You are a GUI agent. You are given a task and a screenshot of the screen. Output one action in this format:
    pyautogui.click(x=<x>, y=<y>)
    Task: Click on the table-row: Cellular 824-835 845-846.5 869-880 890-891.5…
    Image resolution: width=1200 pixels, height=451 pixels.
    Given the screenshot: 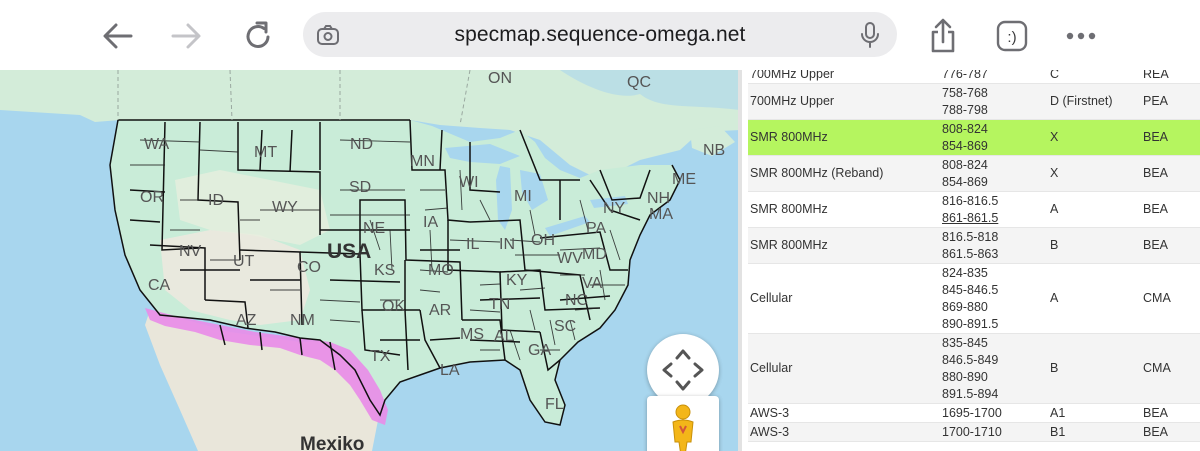 What is the action you would take?
    pyautogui.click(x=974, y=299)
    